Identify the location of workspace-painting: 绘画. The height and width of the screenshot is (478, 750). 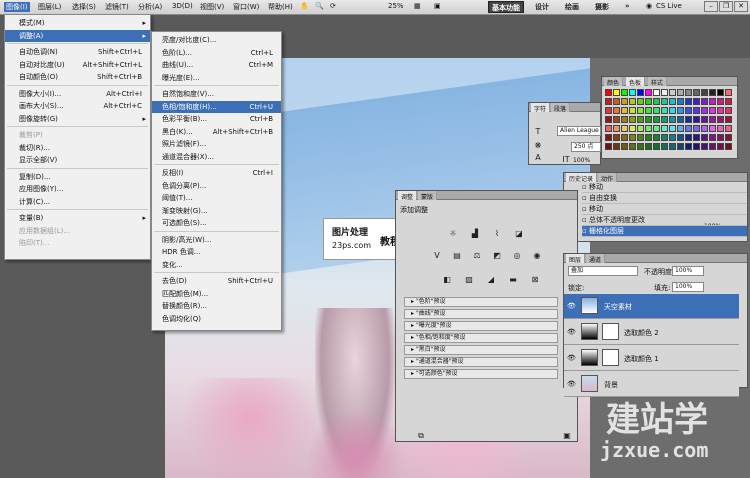
(572, 7).